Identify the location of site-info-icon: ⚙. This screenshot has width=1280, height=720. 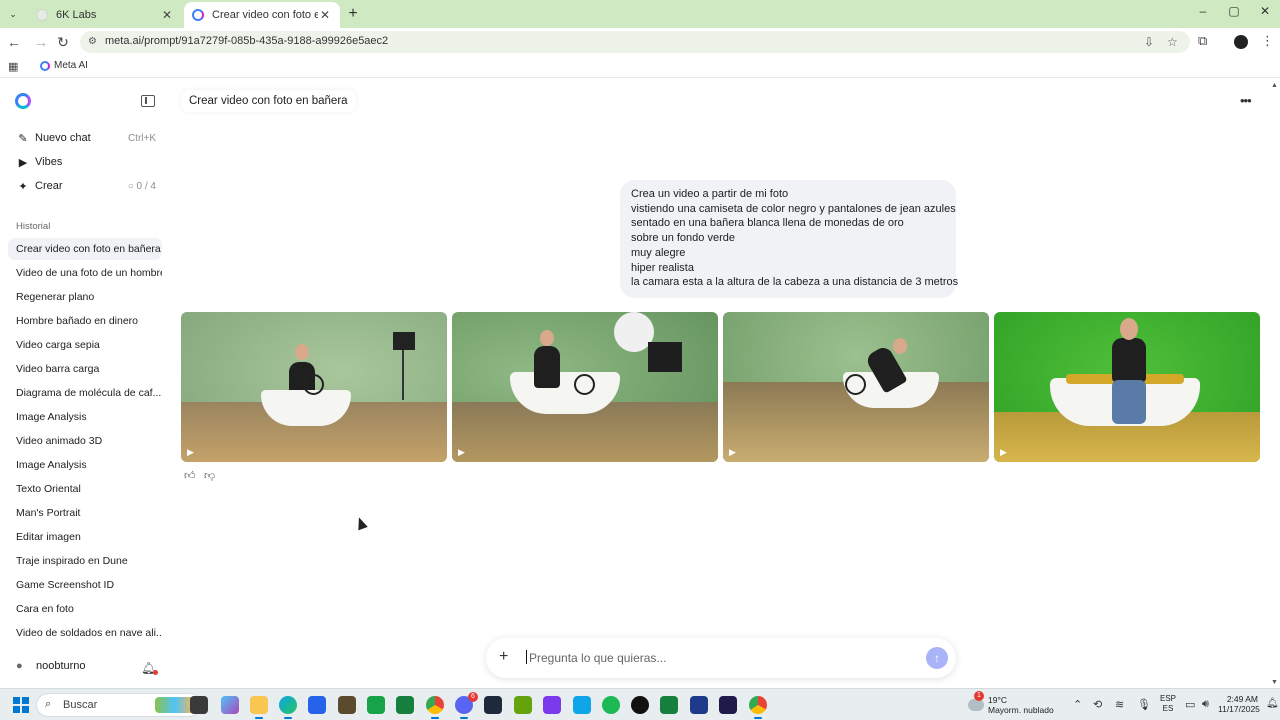
(94, 42).